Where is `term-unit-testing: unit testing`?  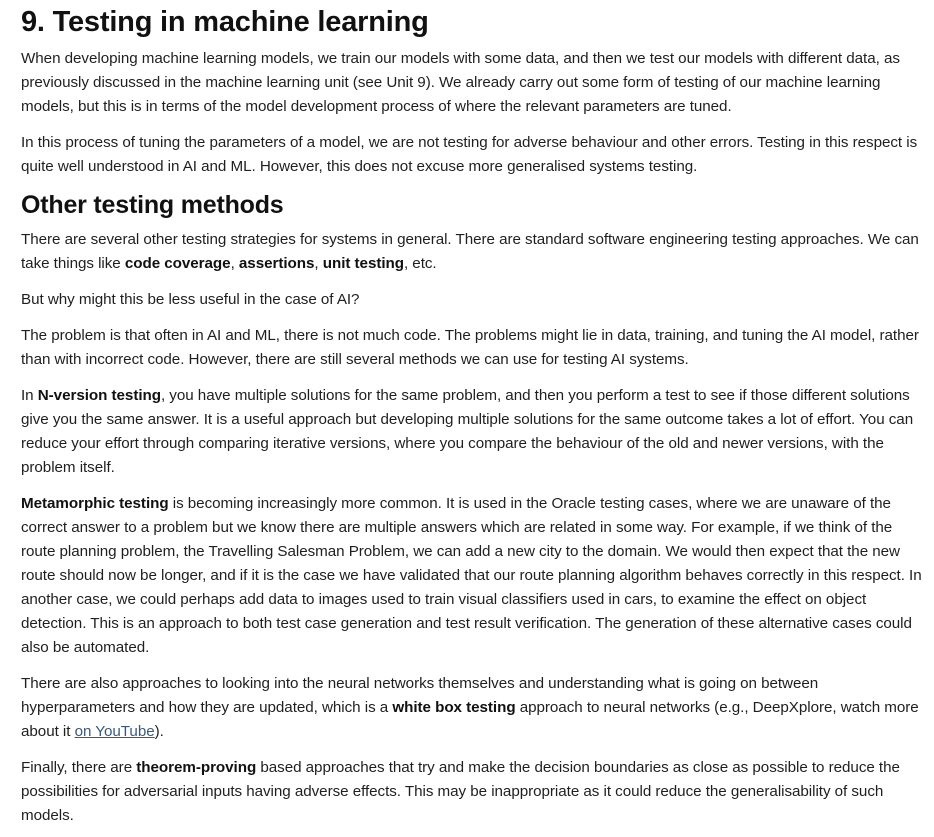
term-unit-testing: unit testing is located at coordinates (363, 263).